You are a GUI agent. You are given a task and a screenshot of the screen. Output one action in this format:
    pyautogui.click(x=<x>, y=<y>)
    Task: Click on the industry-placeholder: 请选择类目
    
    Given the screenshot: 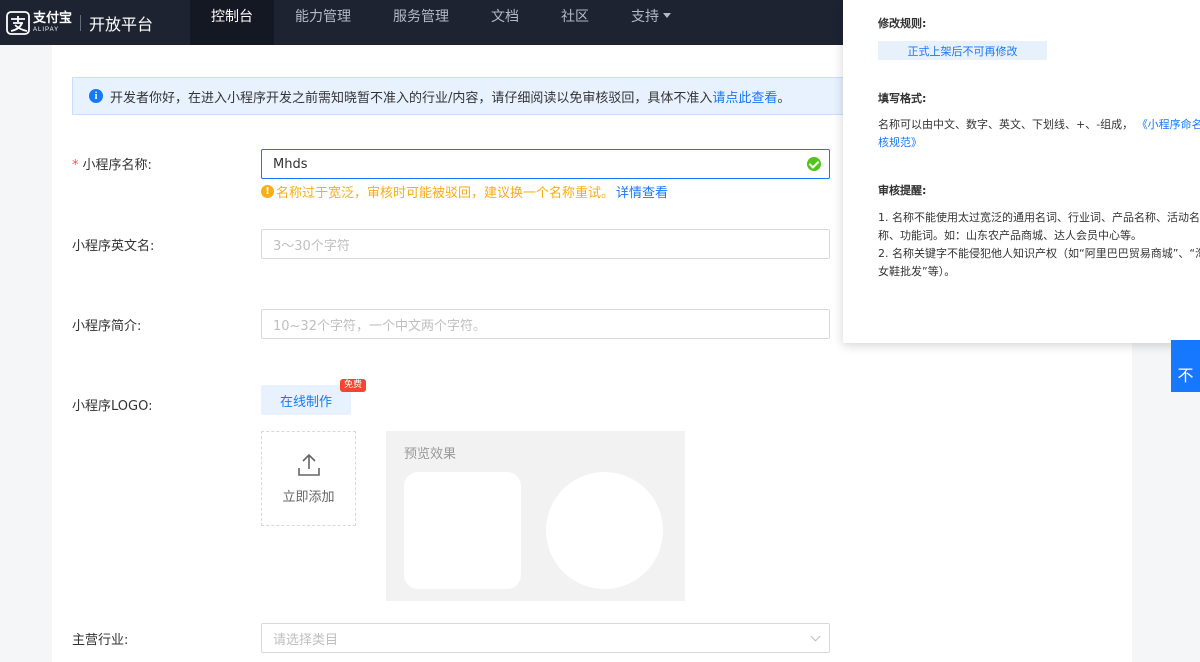 What is the action you would take?
    pyautogui.click(x=306, y=640)
    